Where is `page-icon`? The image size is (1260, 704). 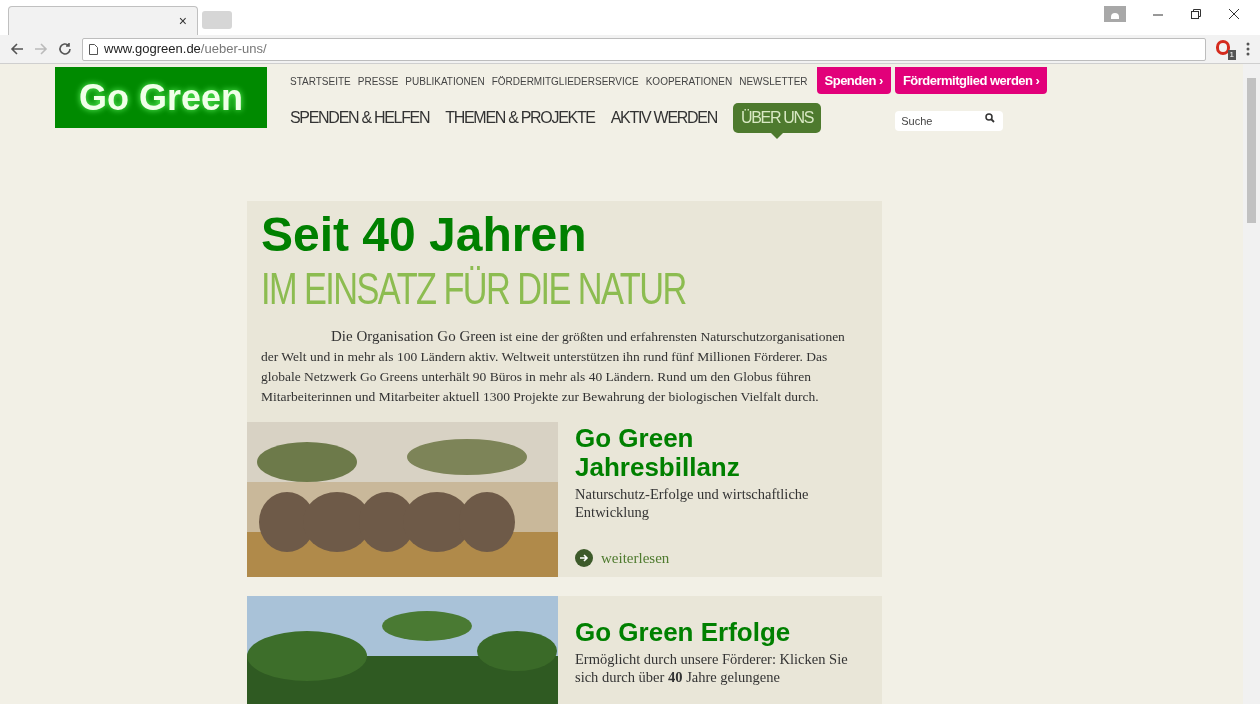
page-icon is located at coordinates (93, 49).